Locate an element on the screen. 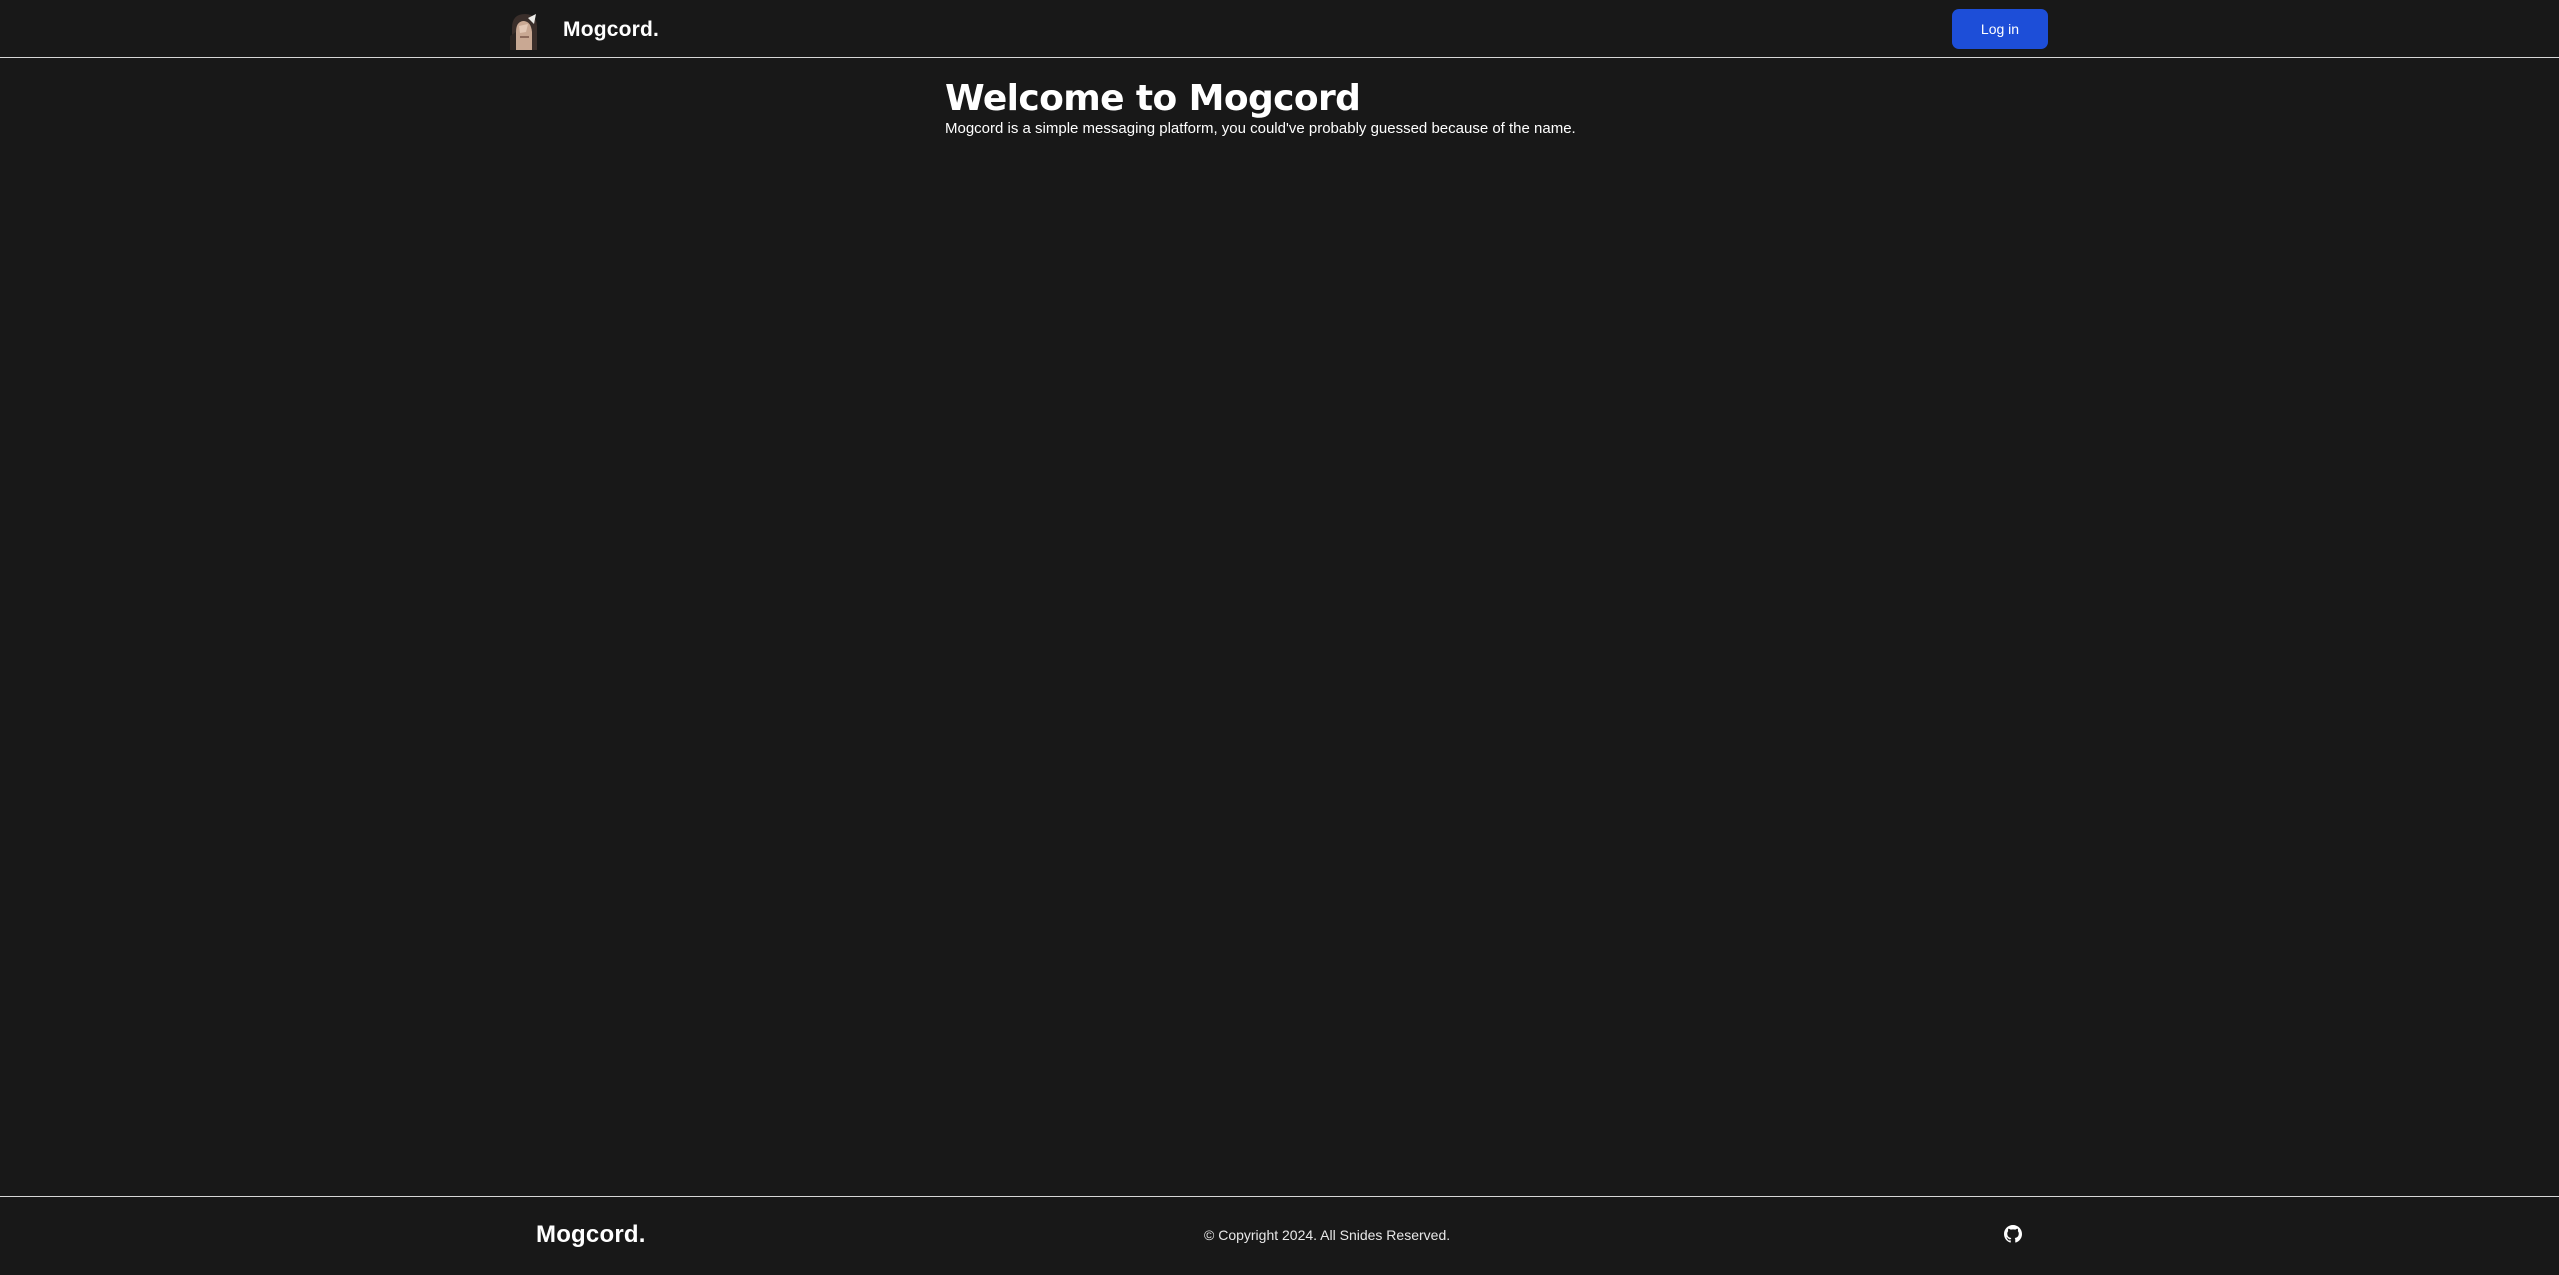 This screenshot has height=1275, width=2559. brand-link: Mogcord. is located at coordinates (582, 30).